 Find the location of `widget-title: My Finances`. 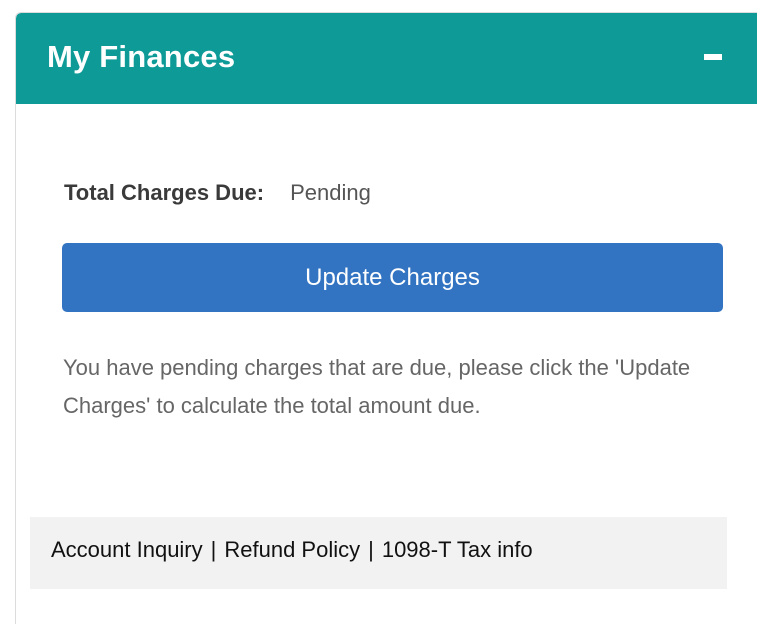

widget-title: My Finances is located at coordinates (141, 56).